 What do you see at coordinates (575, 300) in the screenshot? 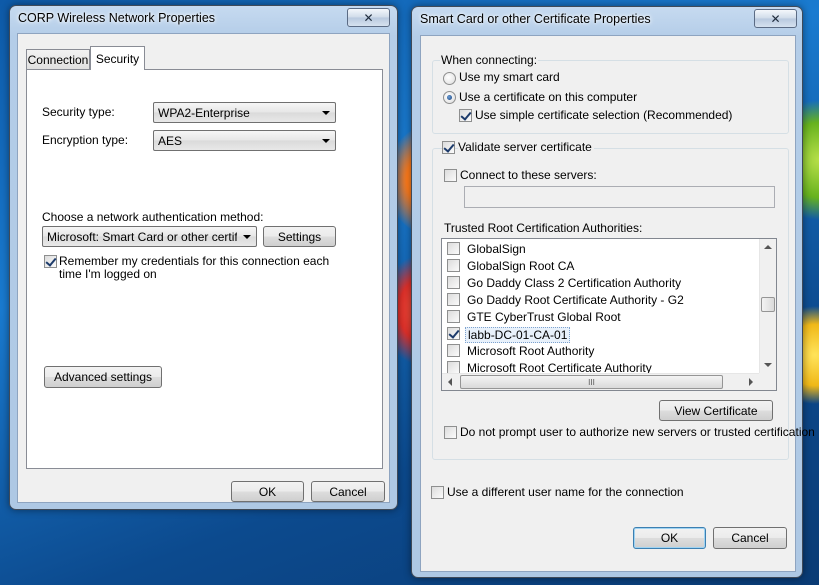
I see `list-item-label: Go Daddy Root Certificate Authority - G2` at bounding box center [575, 300].